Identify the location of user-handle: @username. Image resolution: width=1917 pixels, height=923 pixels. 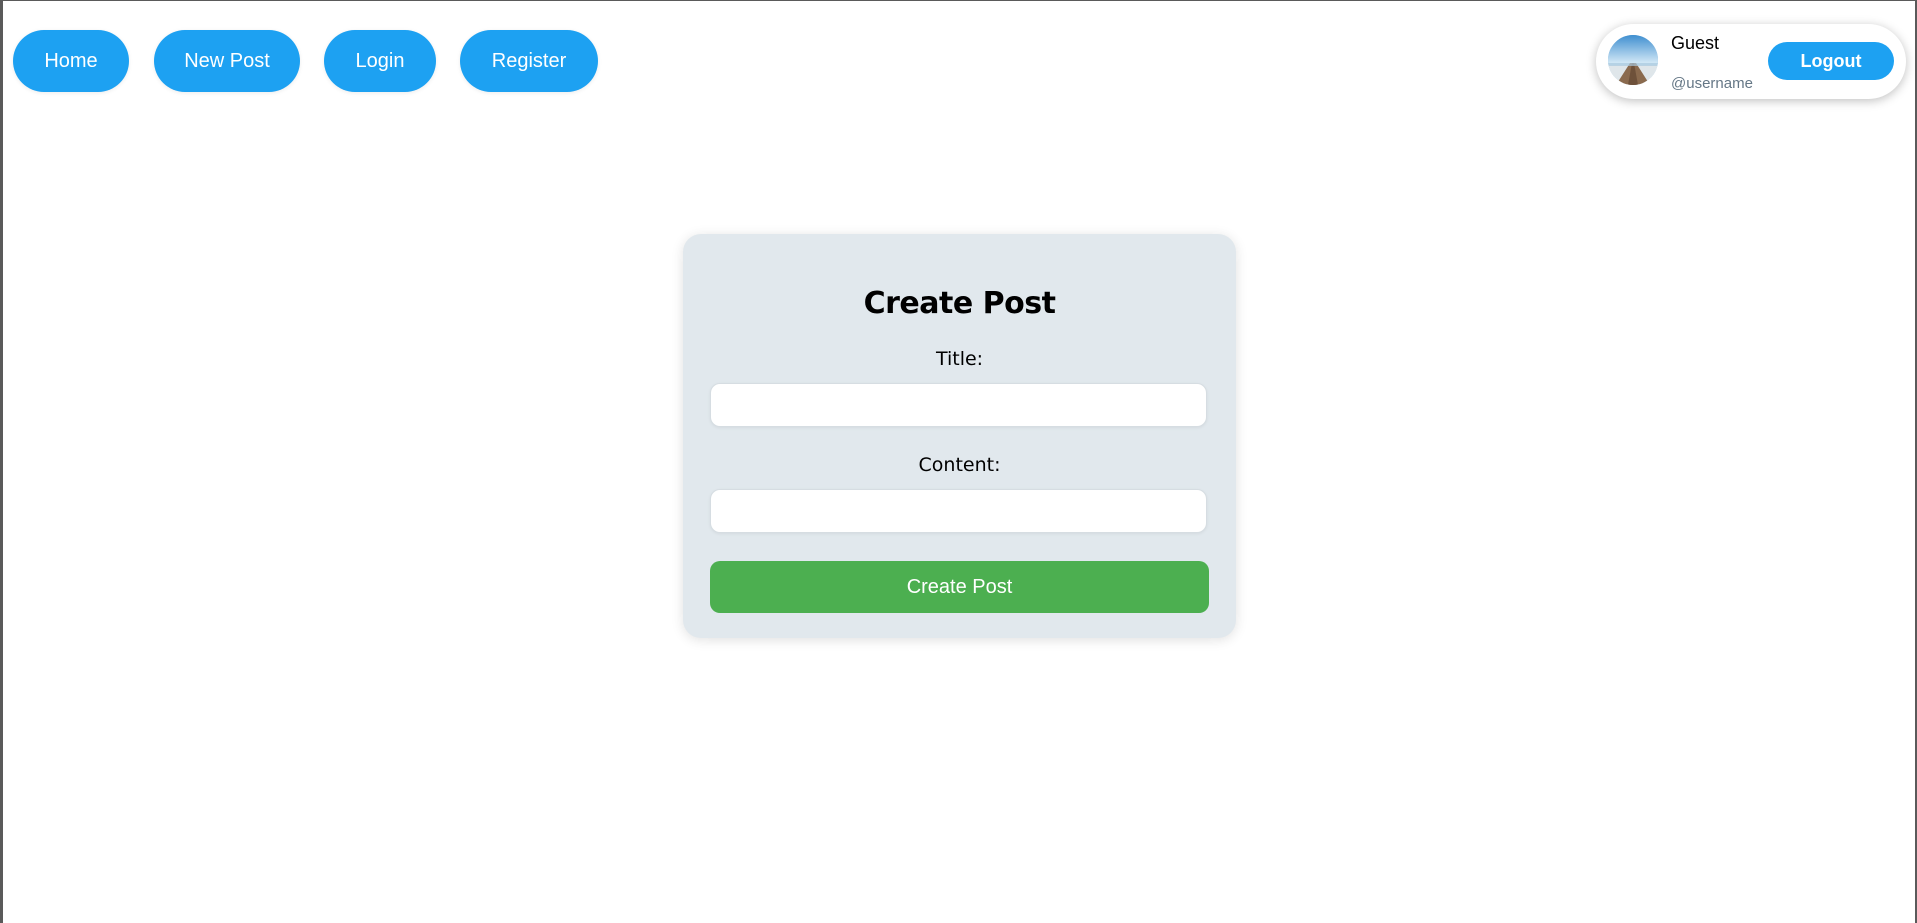
(1712, 83).